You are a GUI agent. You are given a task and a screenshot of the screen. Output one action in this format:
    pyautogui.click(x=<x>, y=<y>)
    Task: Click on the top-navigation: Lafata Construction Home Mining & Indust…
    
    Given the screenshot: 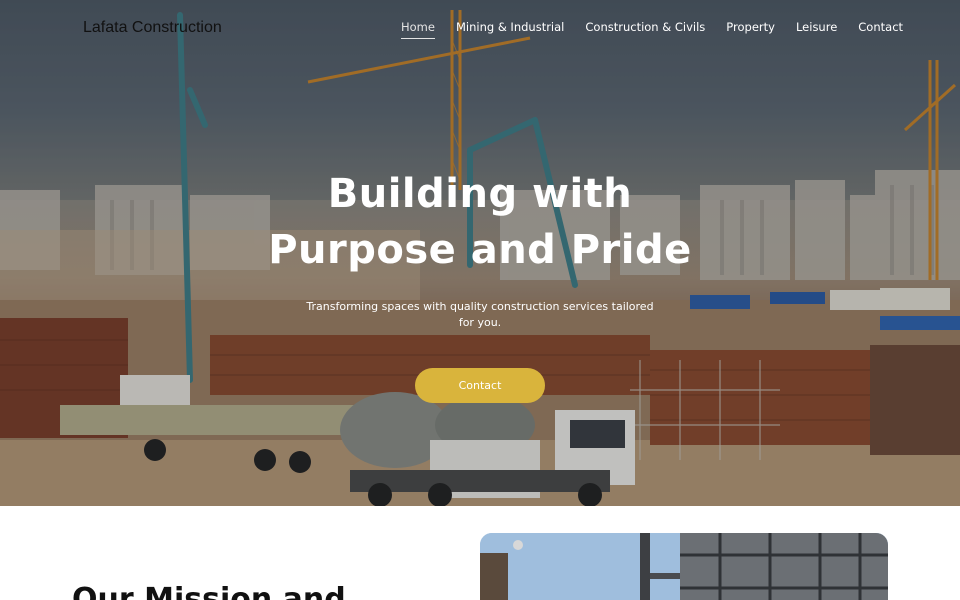 What is the action you would take?
    pyautogui.click(x=480, y=28)
    